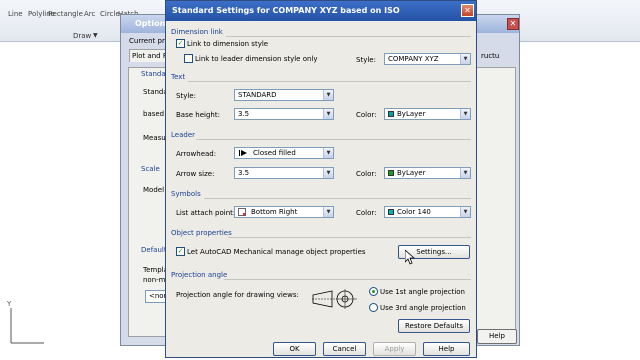 The width and height of the screenshot is (640, 360). What do you see at coordinates (344, 349) in the screenshot?
I see `cancel-button: Cancel` at bounding box center [344, 349].